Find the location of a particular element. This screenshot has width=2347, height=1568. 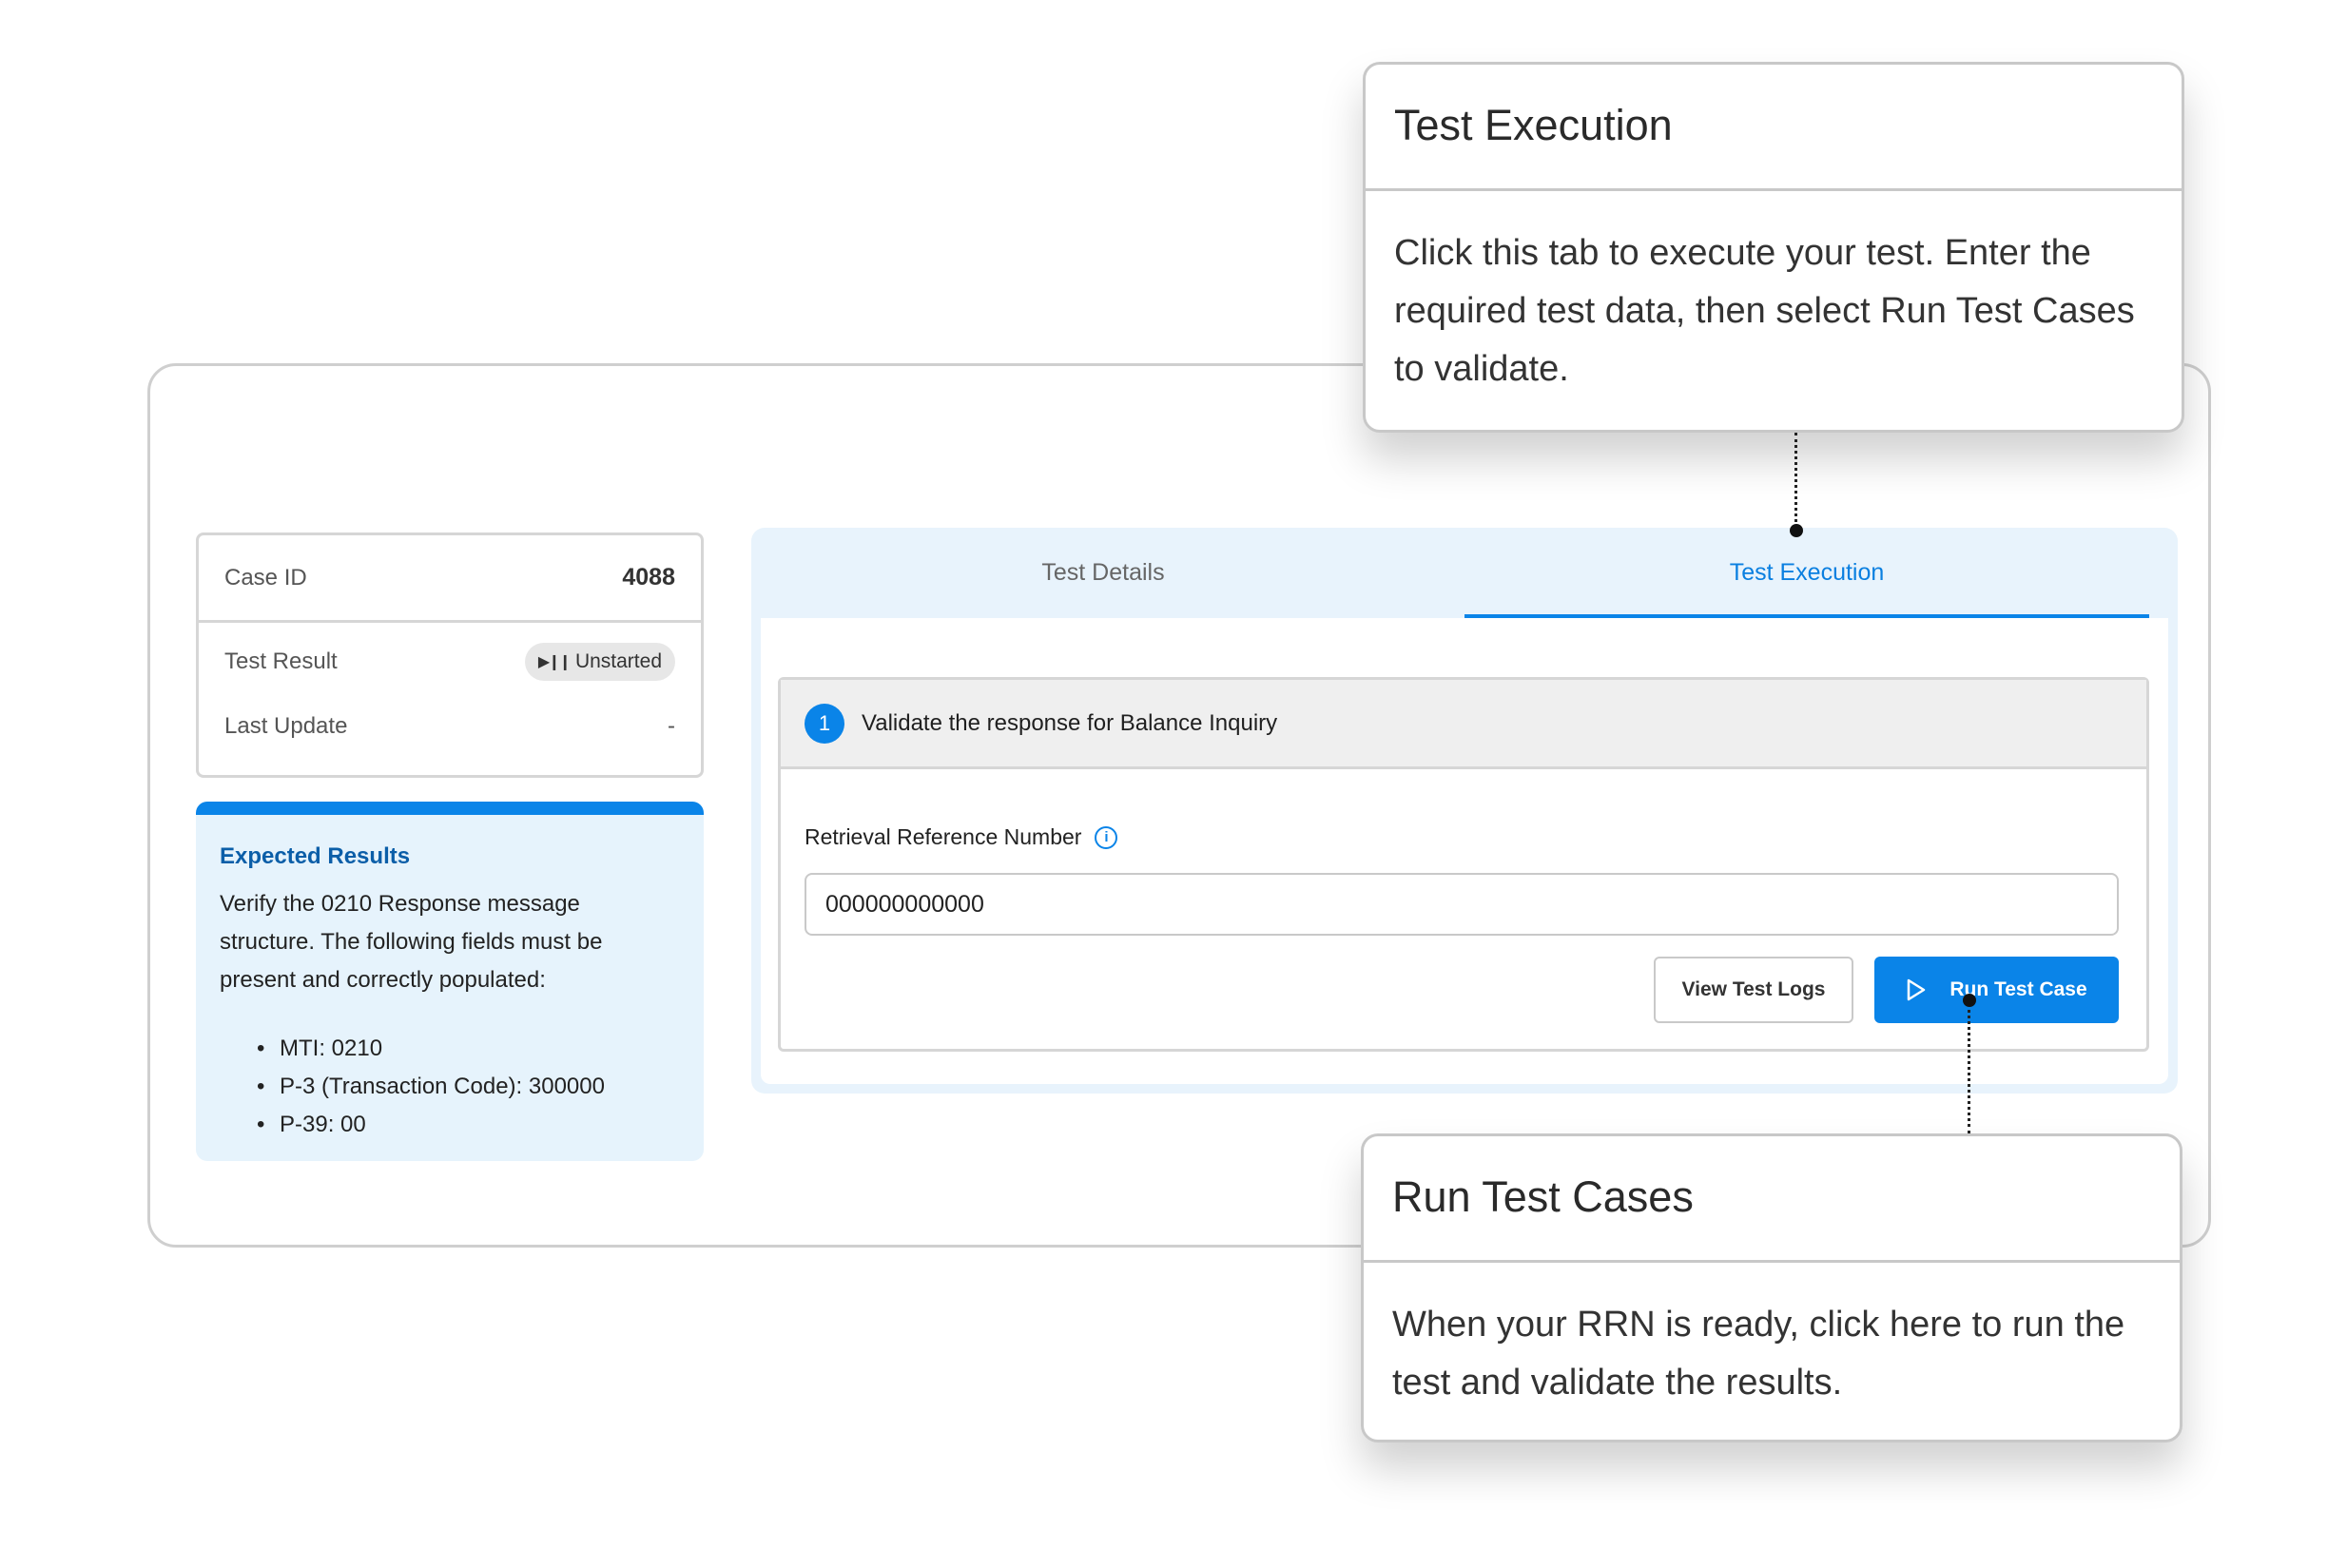

expected-results-title: Expected Results is located at coordinates (315, 856).